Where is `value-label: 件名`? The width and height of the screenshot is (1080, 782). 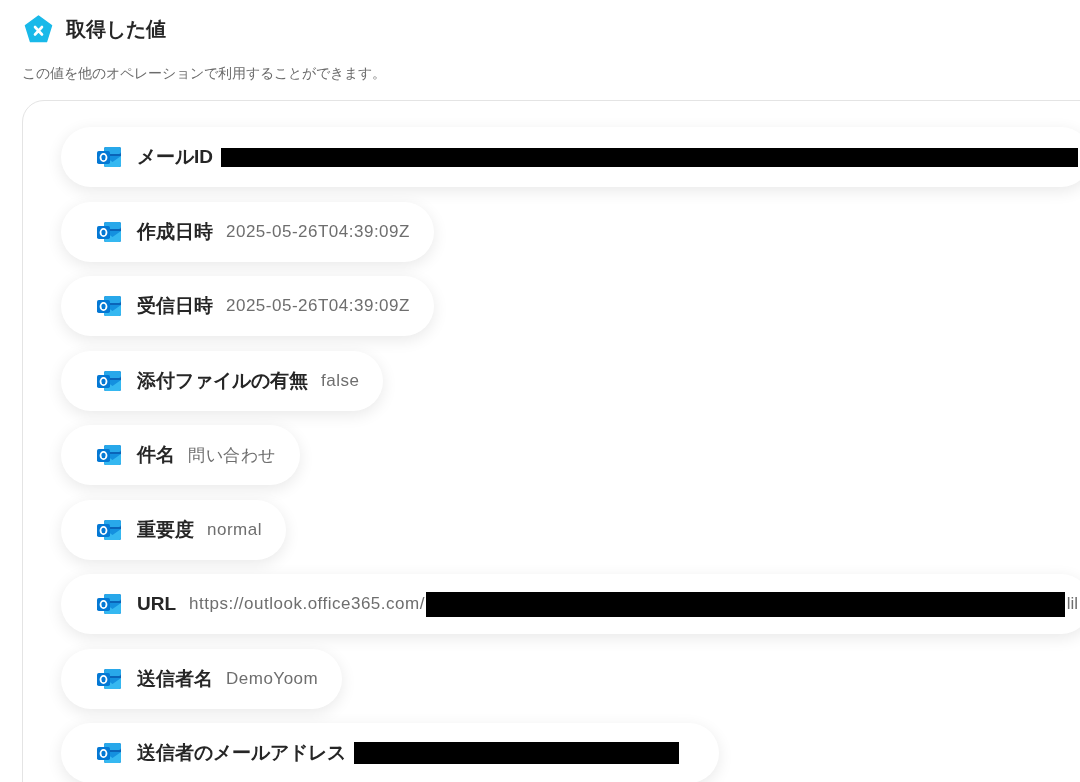 value-label: 件名 is located at coordinates (156, 455).